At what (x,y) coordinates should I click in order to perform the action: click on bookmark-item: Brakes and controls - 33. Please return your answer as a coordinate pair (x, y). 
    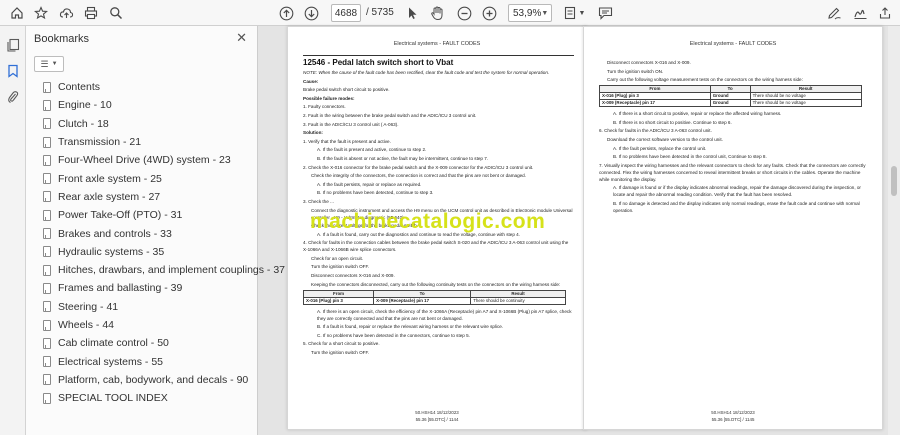
    Looking at the image, I should click on (142, 233).